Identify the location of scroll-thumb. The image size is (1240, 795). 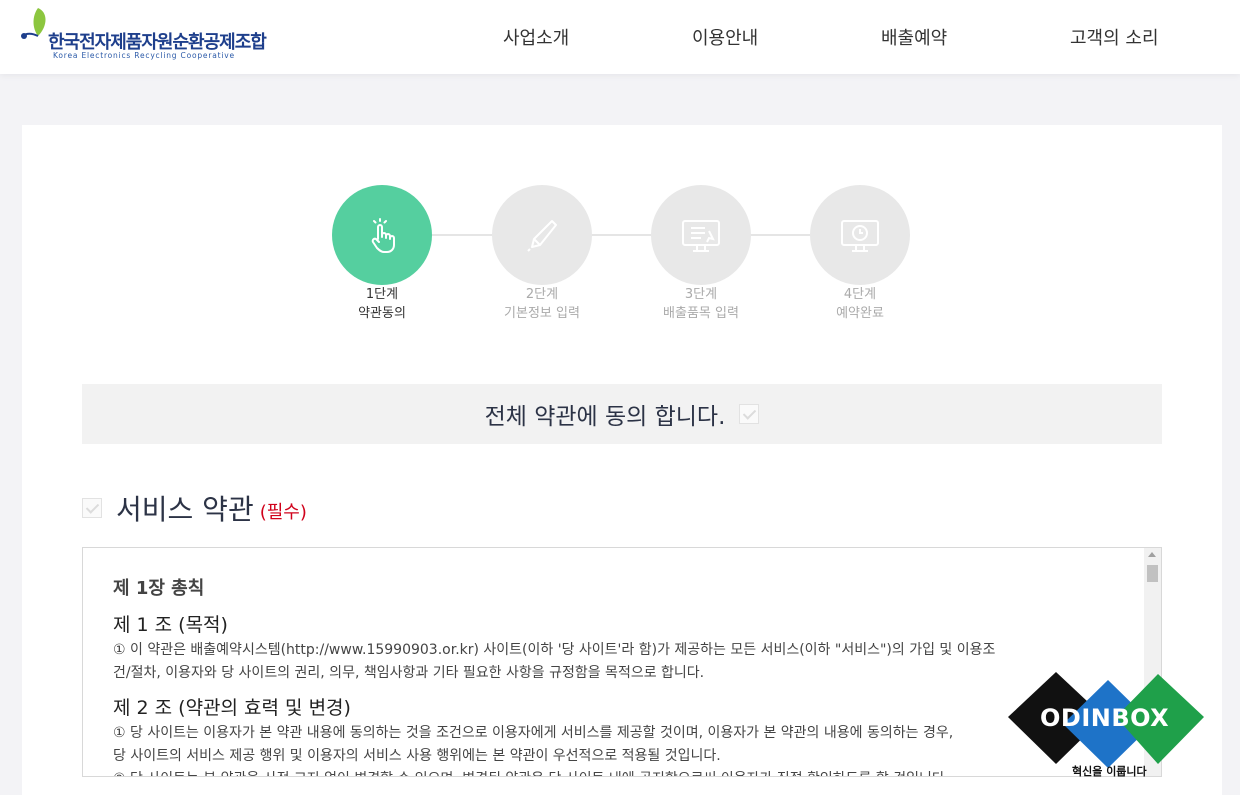
(1152, 573).